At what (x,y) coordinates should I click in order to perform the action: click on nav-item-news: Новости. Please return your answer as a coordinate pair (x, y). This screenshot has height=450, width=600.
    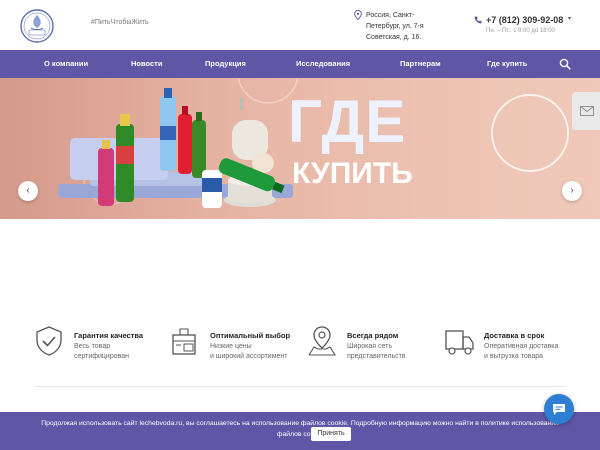
    Looking at the image, I should click on (146, 64).